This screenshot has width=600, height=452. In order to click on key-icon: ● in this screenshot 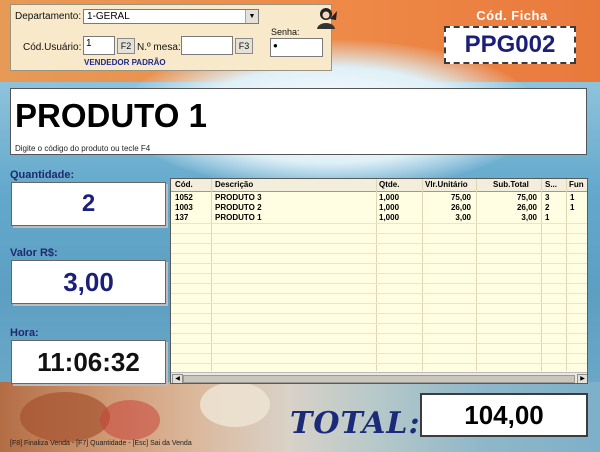, I will do `click(275, 45)`.